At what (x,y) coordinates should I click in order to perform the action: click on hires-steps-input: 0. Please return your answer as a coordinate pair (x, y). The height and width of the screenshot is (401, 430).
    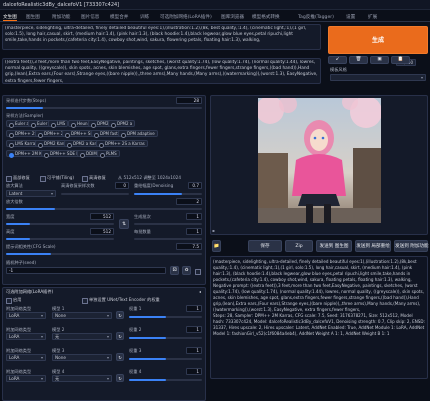
    Looking at the image, I should click on (122, 185).